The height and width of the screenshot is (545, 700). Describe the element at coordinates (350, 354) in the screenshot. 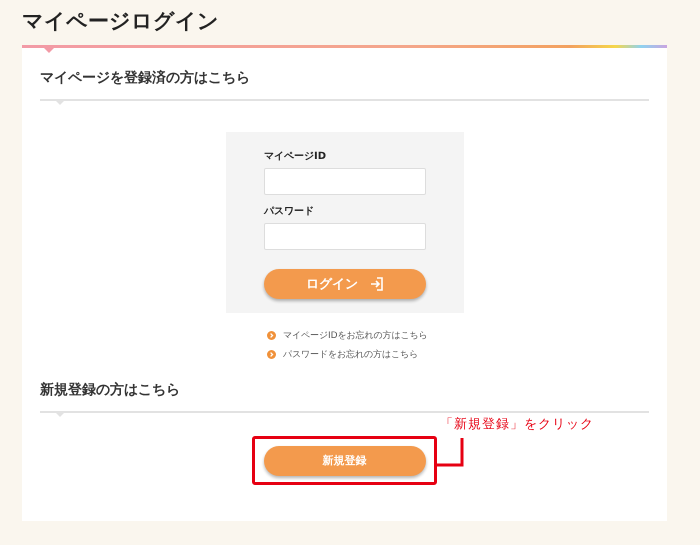

I see `help-link: パスワードをお忘れの方はこちら` at that location.